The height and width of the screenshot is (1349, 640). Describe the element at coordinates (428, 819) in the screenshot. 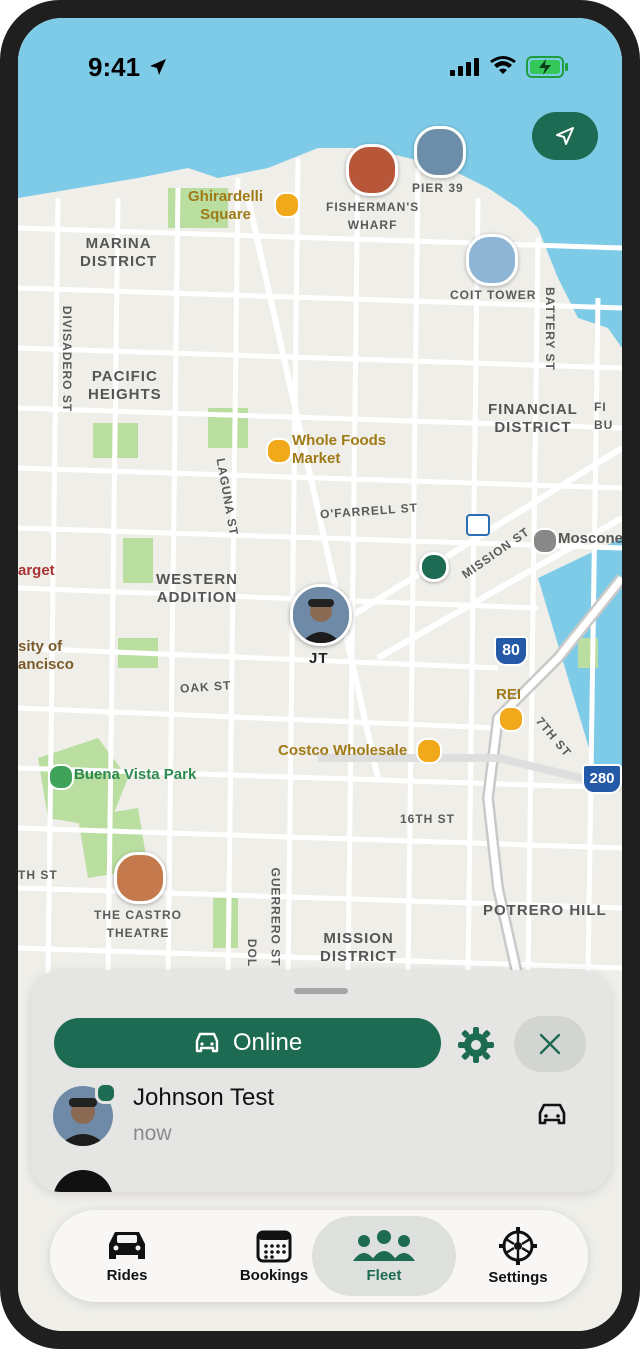

I see `street-16th: 16TH ST` at that location.